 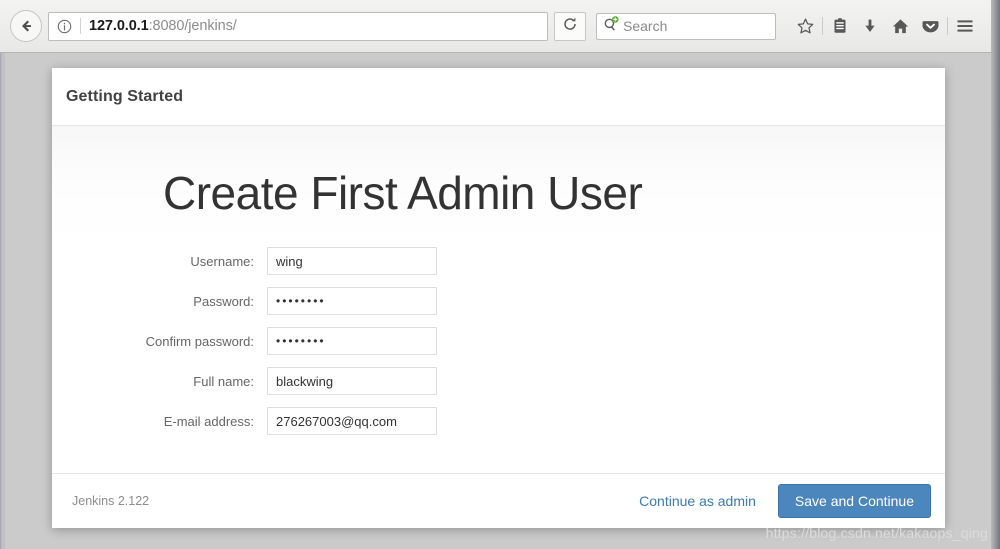 I want to click on pocket-icon, so click(x=930, y=26).